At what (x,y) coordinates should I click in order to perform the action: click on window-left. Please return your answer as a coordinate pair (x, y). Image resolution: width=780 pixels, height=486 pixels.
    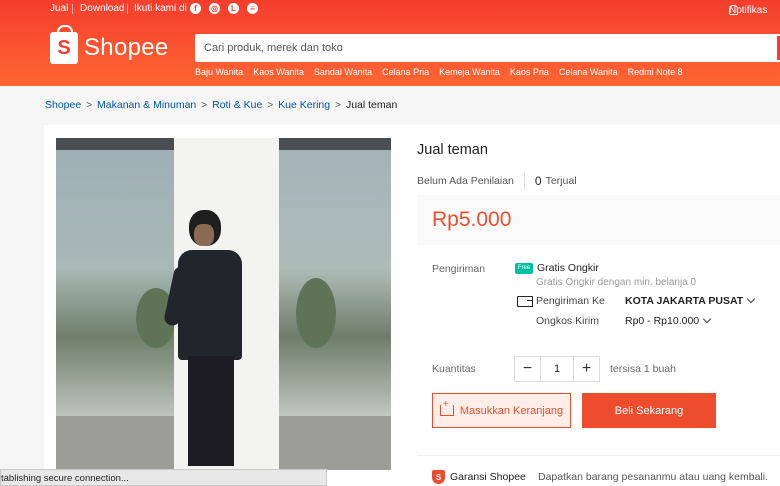
    Looking at the image, I should click on (116, 283).